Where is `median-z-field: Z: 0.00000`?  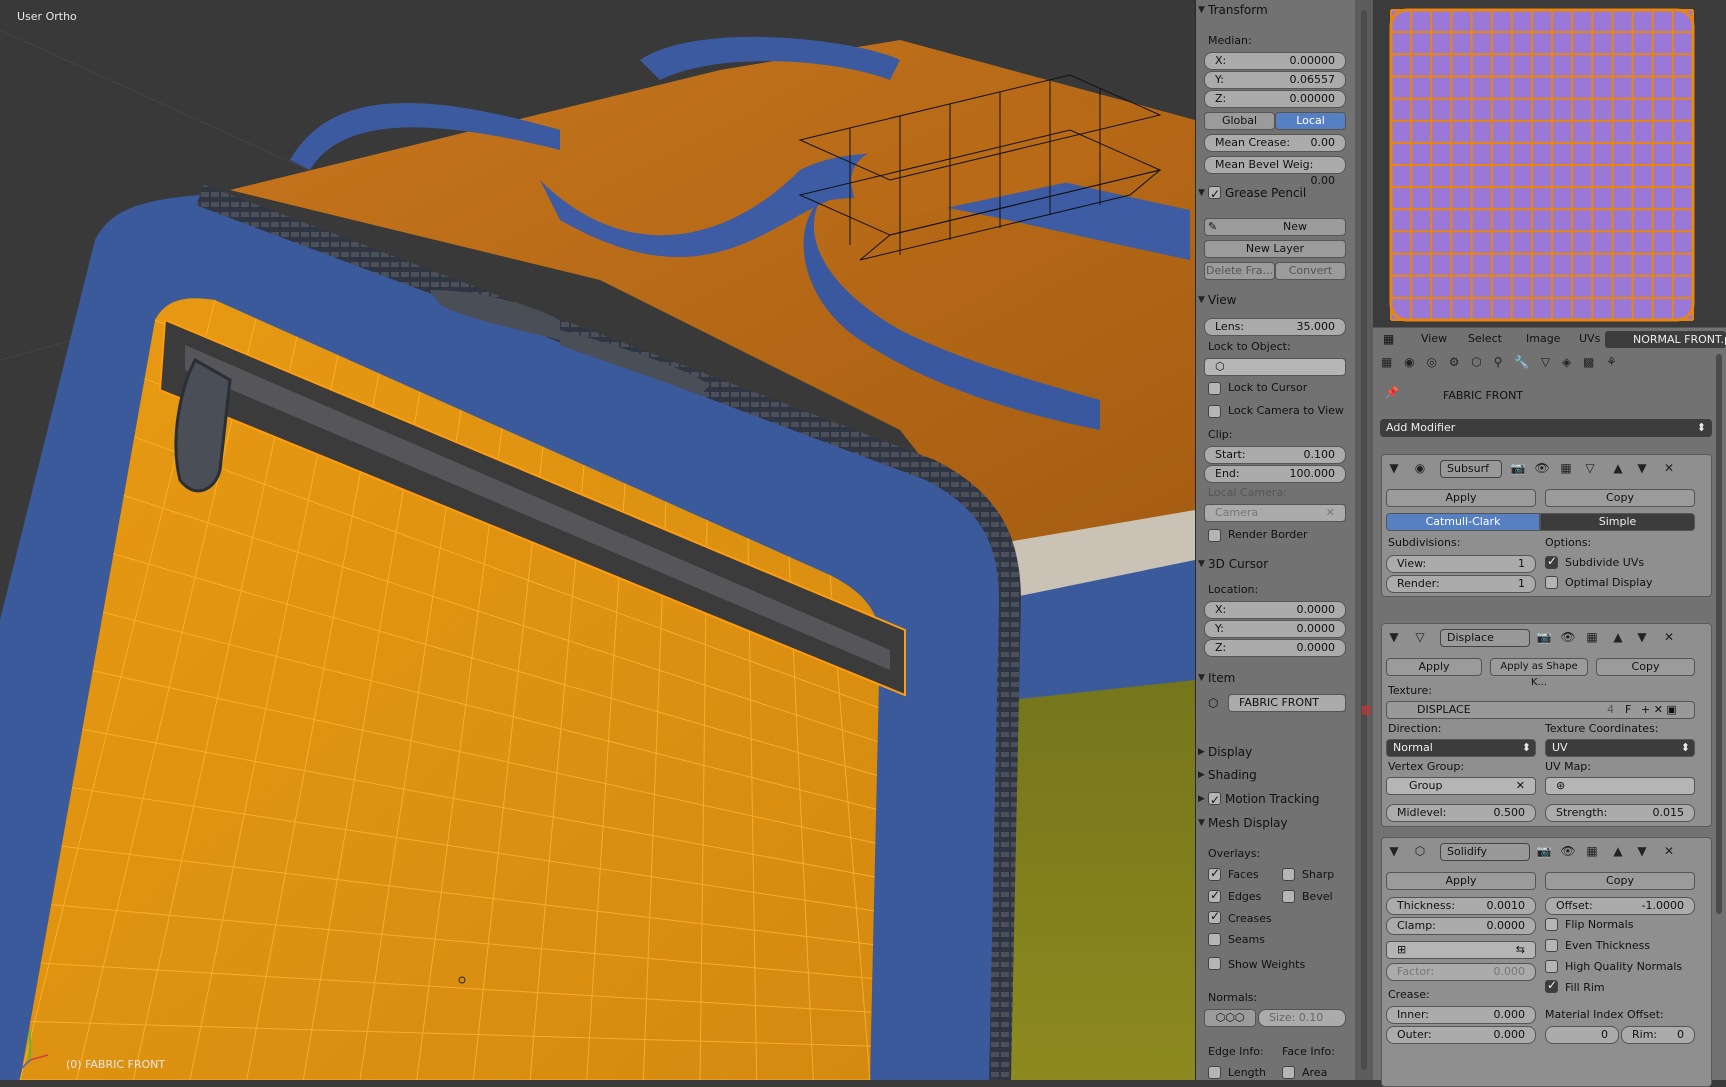
median-z-field: Z: 0.00000 is located at coordinates (1275, 99).